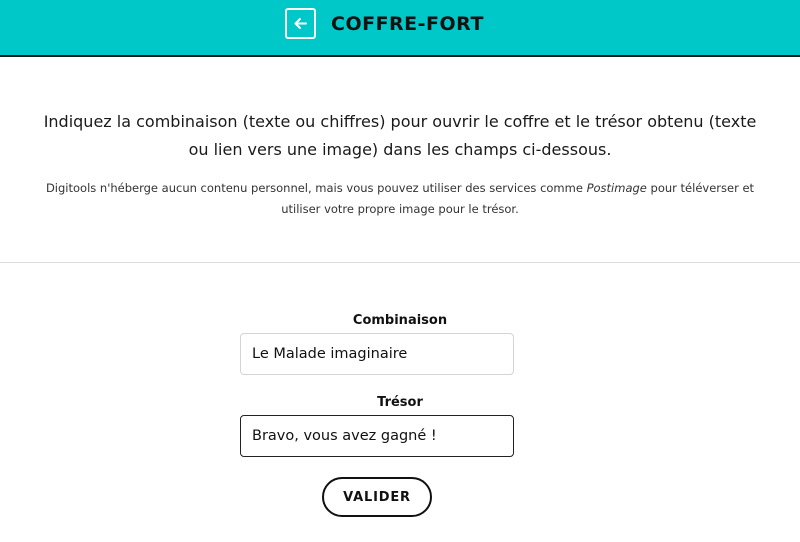 The width and height of the screenshot is (800, 542). I want to click on valider-button: VALIDER, so click(377, 497).